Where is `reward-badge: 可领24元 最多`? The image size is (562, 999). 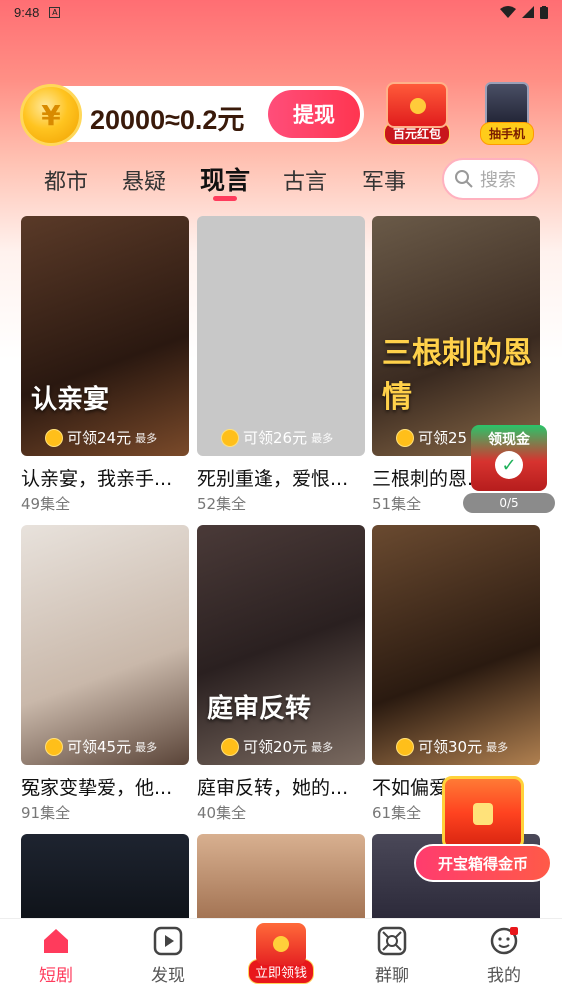 reward-badge: 可领24元 最多 is located at coordinates (101, 437).